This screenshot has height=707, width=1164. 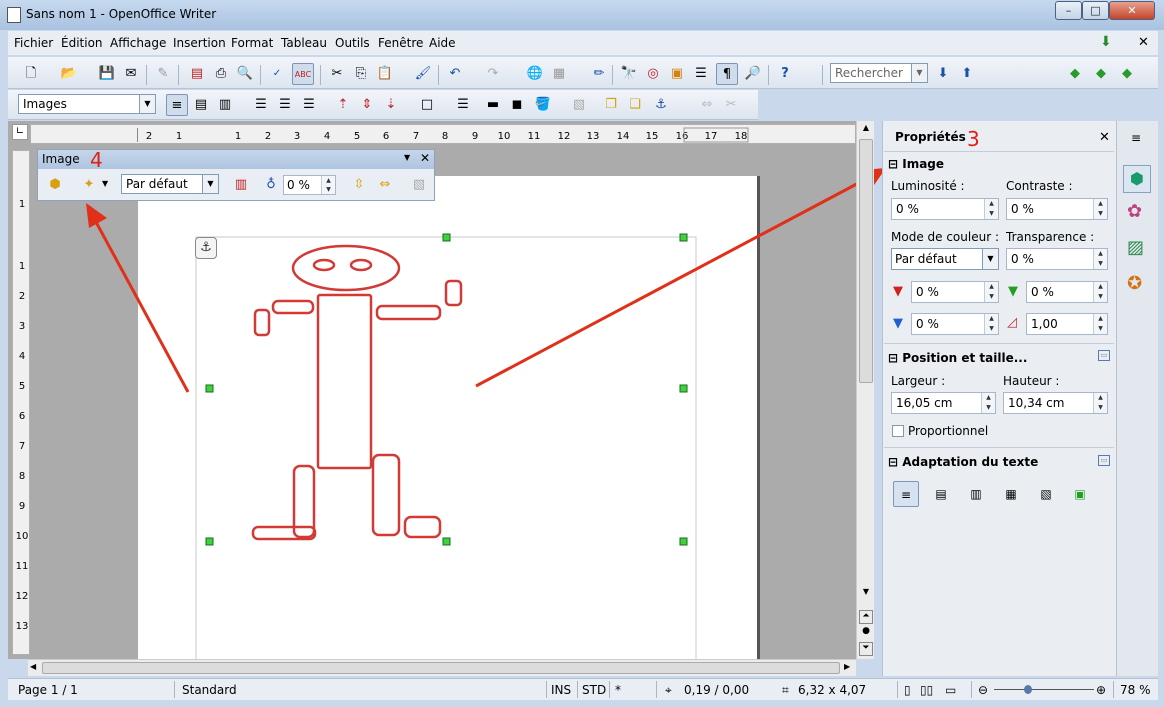 What do you see at coordinates (866, 633) in the screenshot?
I see `navigation-icon: ●` at bounding box center [866, 633].